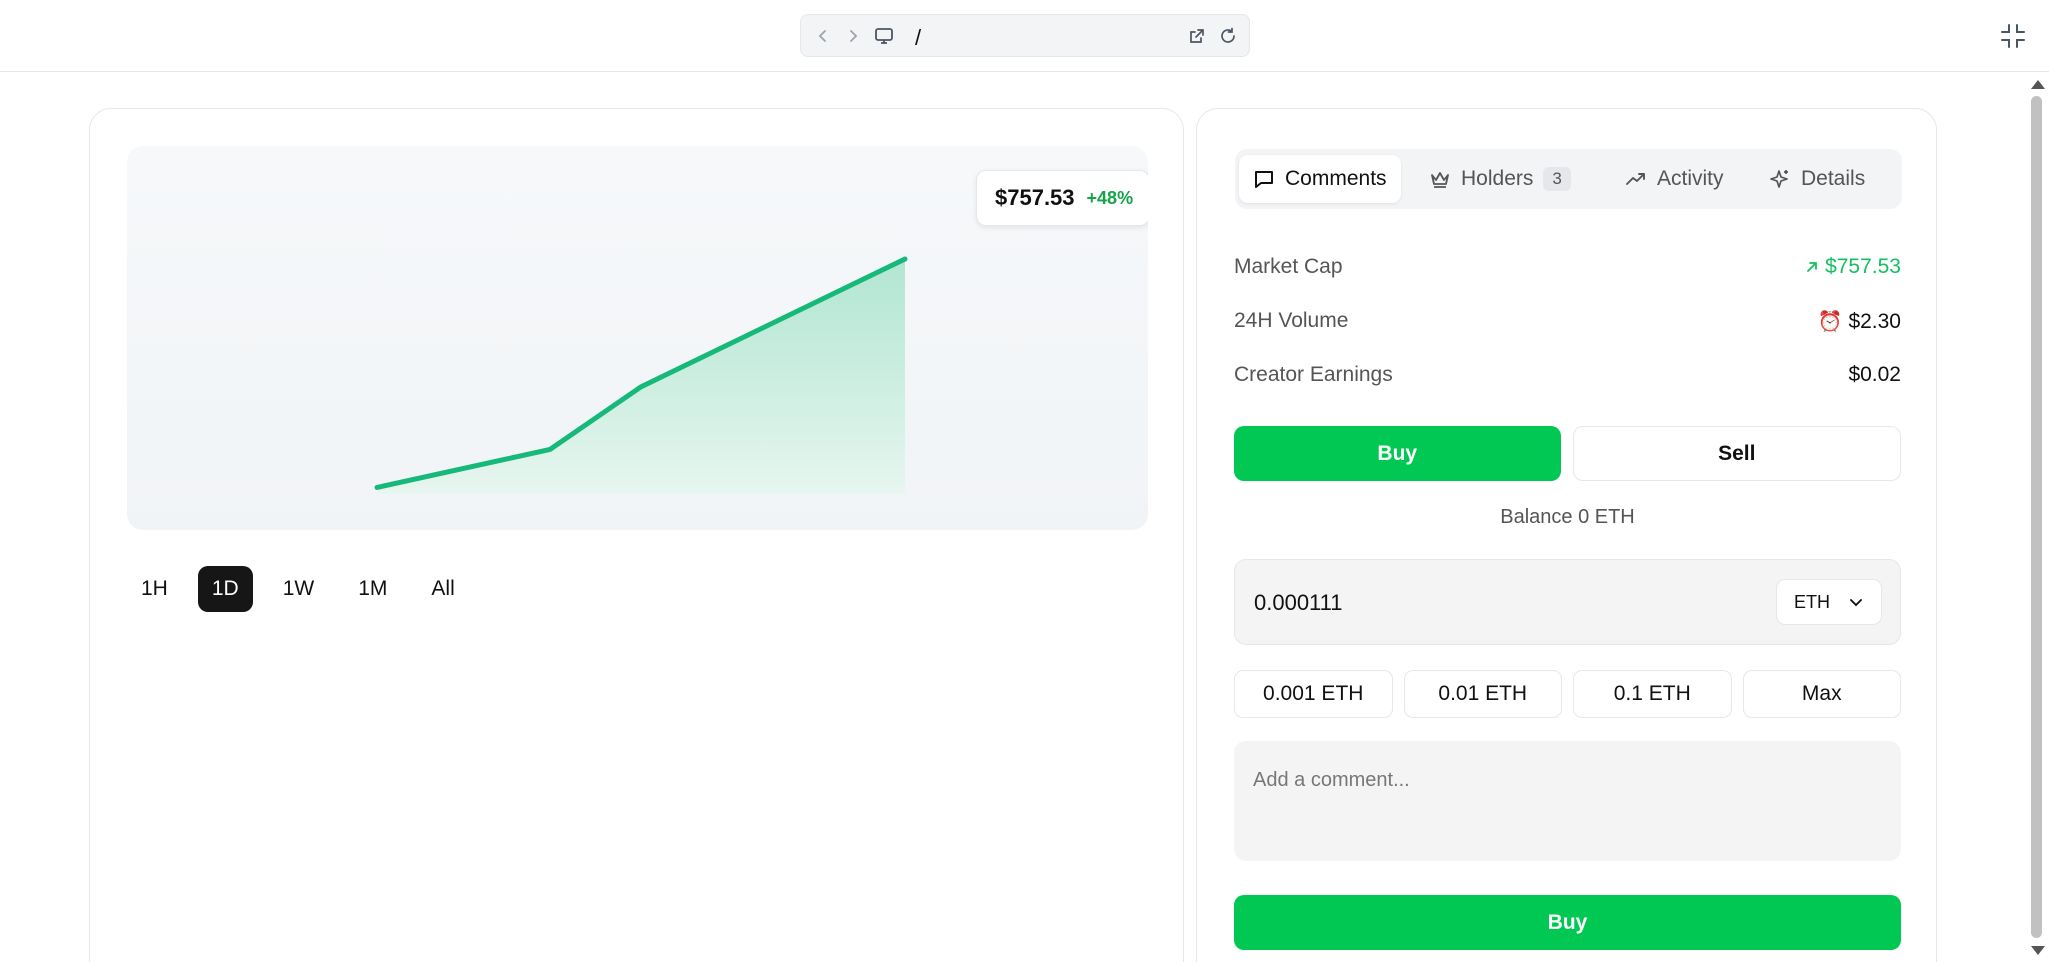 The height and width of the screenshot is (962, 2049). Describe the element at coordinates (1567, 517) in the screenshot. I see `balance-text: Balance 0 ETH` at that location.